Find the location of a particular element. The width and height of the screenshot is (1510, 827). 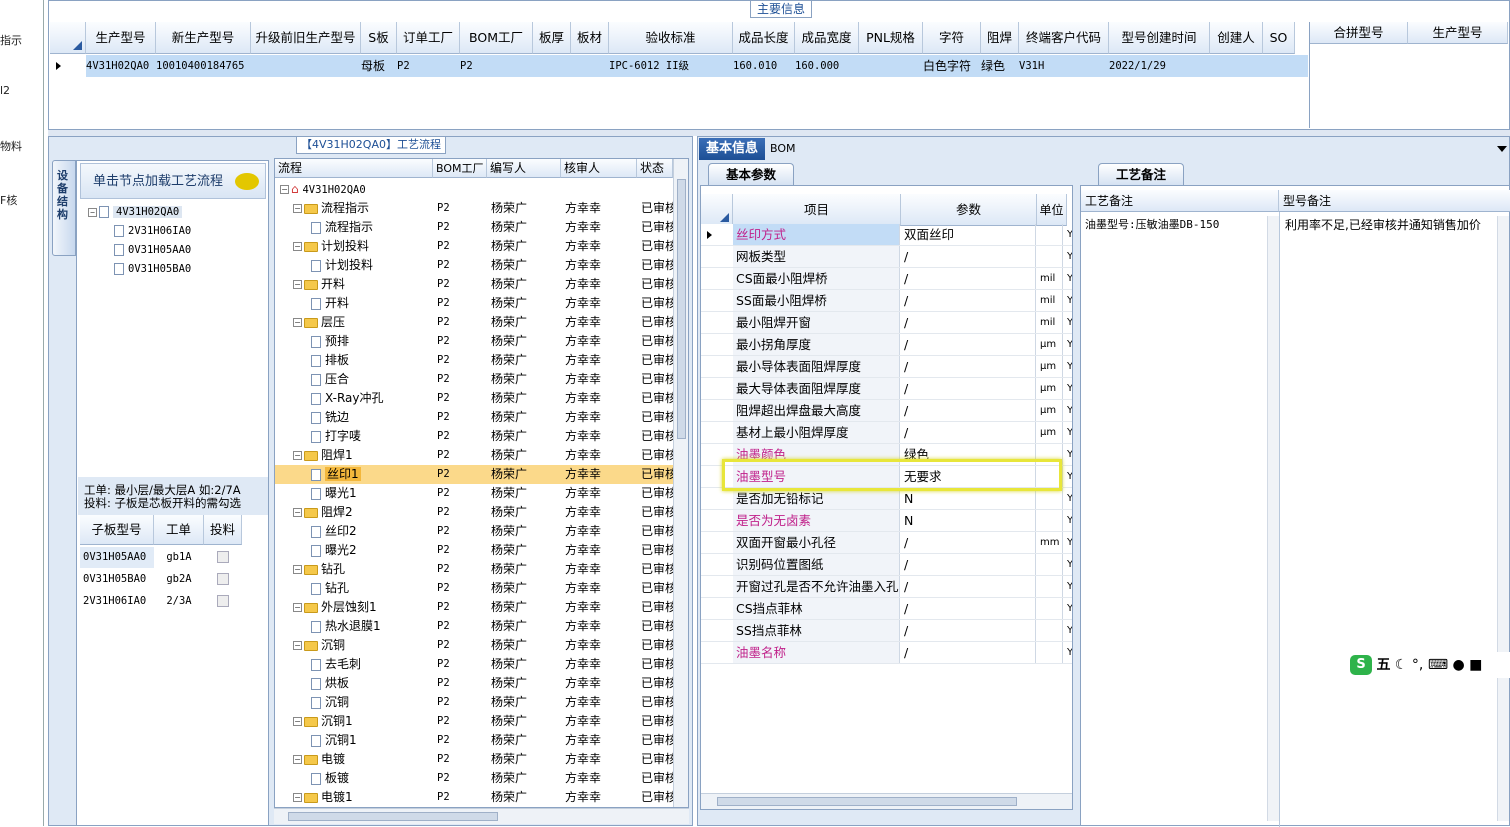

col-header: 流程 is located at coordinates (354, 168).